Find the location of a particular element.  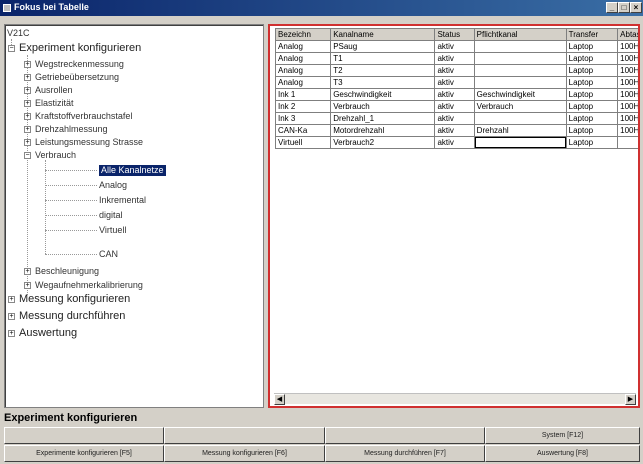

column-header: Pflichtkanal is located at coordinates (520, 34).